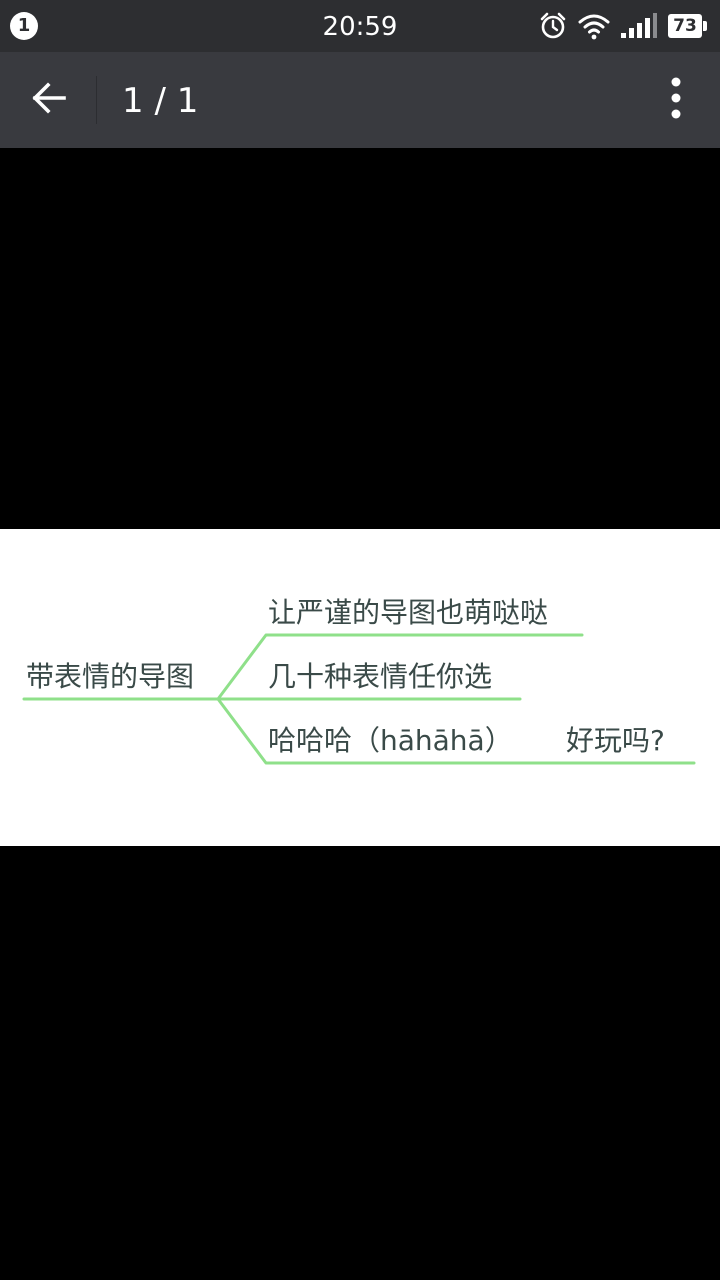 The height and width of the screenshot is (1280, 720). What do you see at coordinates (380, 676) in the screenshot?
I see `mindmap-branch-2: 几十种表情任你选` at bounding box center [380, 676].